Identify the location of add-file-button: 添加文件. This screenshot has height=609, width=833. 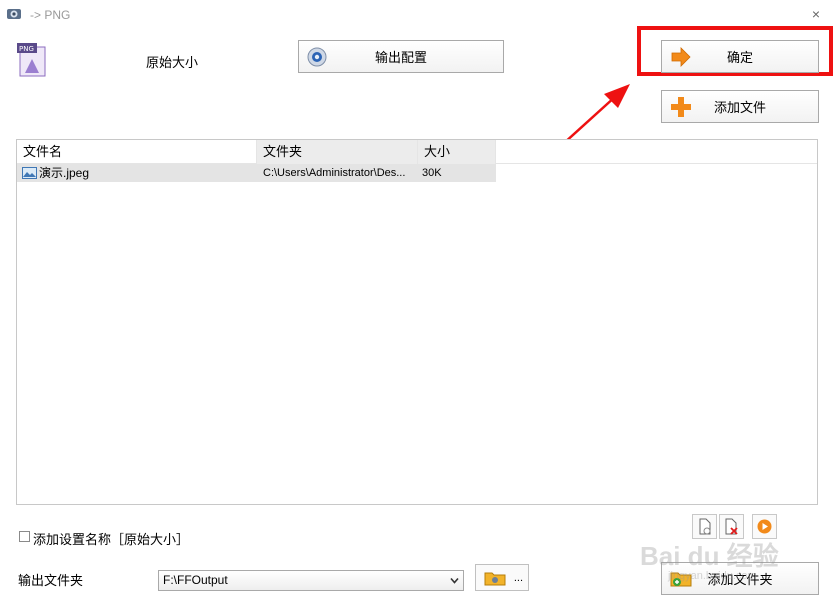
(740, 106).